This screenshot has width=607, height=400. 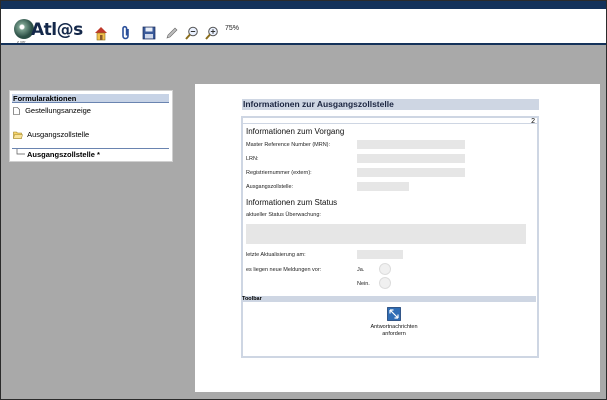 What do you see at coordinates (389, 299) in the screenshot?
I see `toolbar-section-label: Toolbar` at bounding box center [389, 299].